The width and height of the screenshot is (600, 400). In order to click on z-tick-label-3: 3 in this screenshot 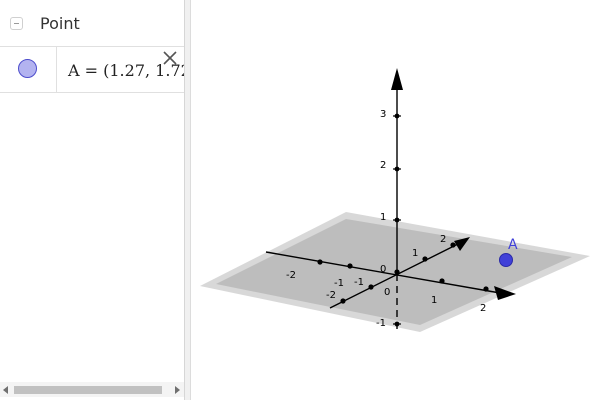, I will do `click(383, 114)`.